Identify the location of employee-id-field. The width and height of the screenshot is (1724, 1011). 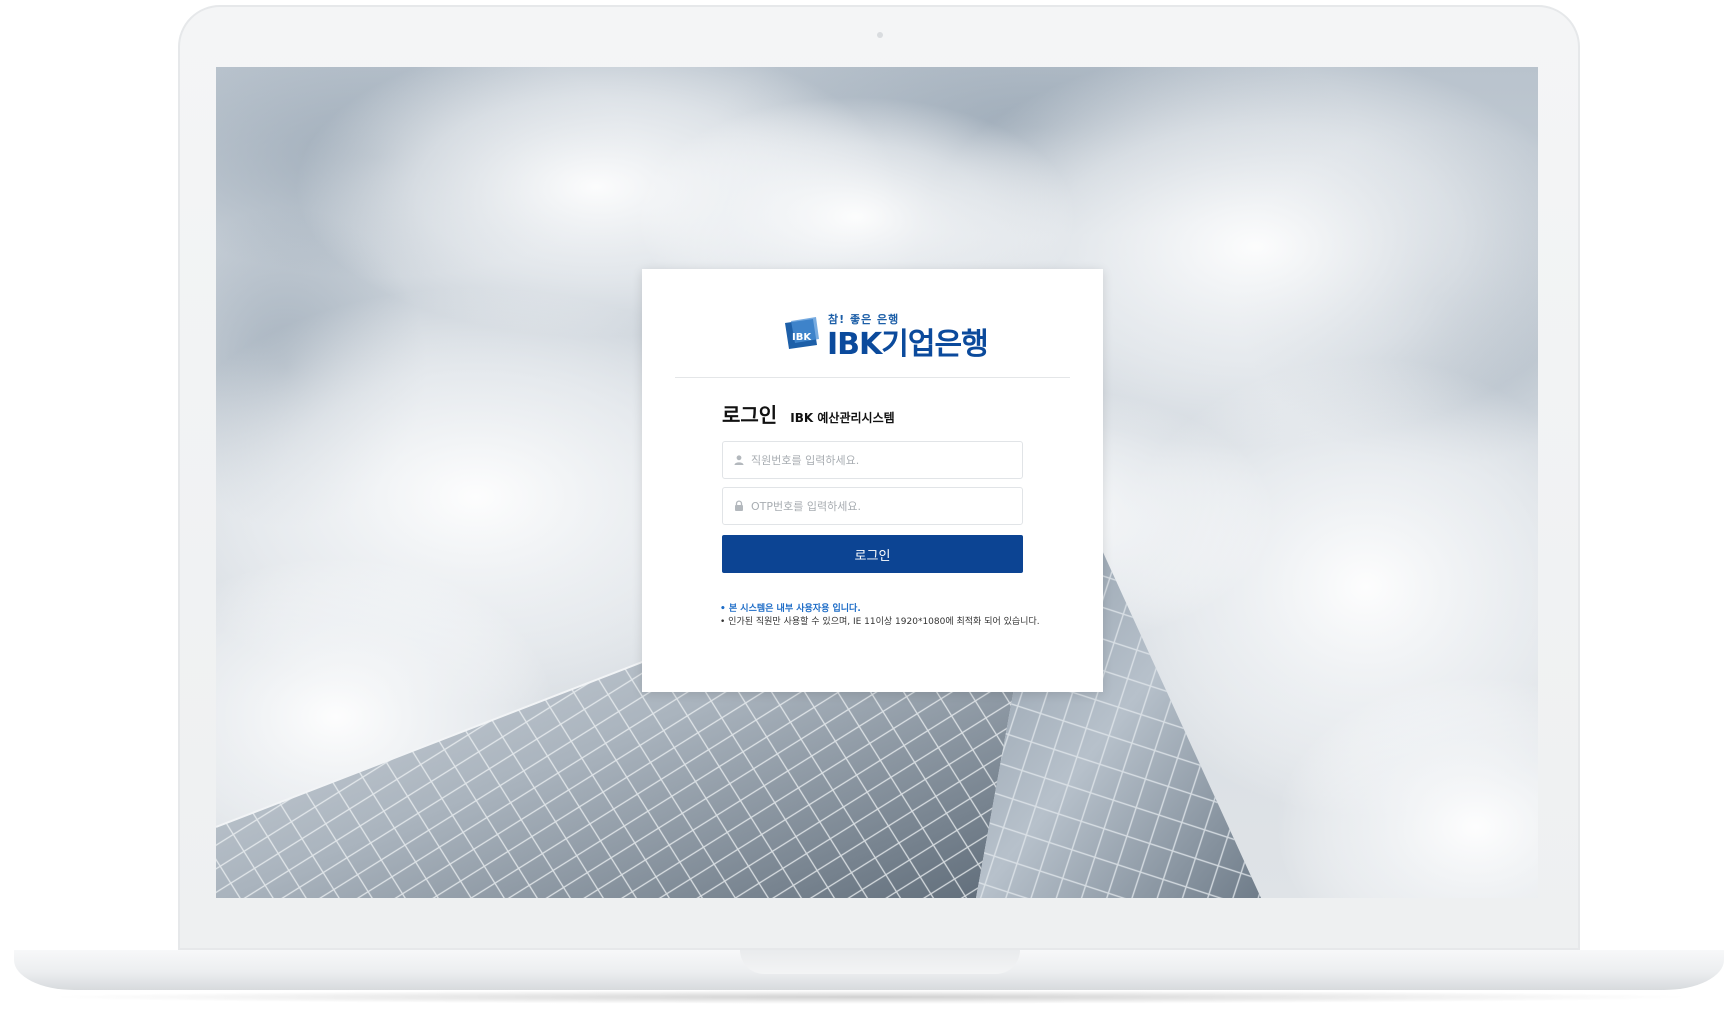
(872, 460).